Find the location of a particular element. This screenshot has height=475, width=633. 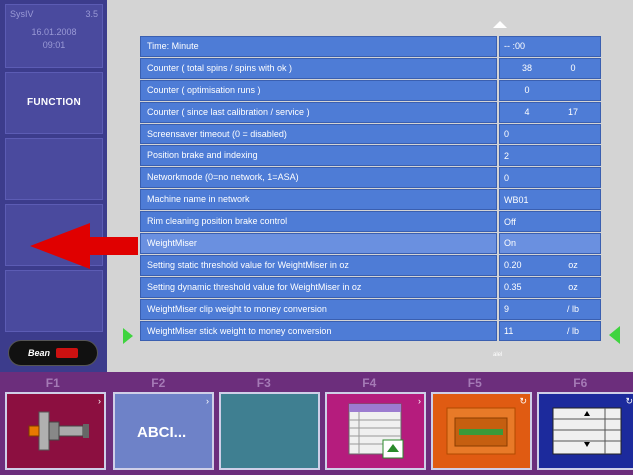

row-label: Screensaver timeout (0 = disabled) is located at coordinates (318, 134).